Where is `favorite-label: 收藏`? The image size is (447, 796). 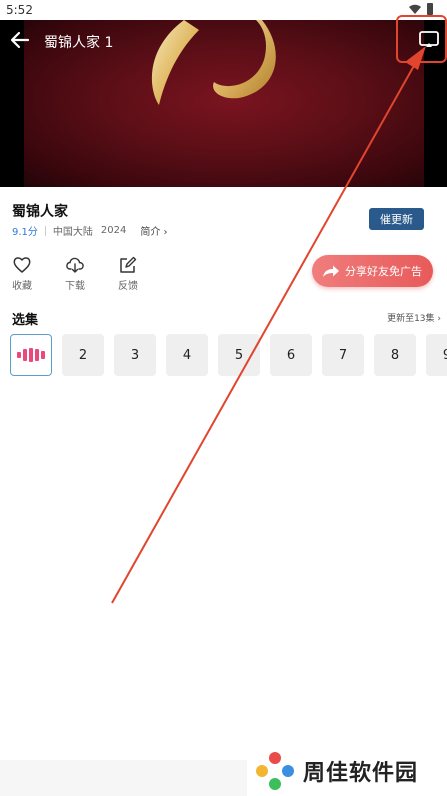
favorite-label: 收藏 is located at coordinates (22, 286).